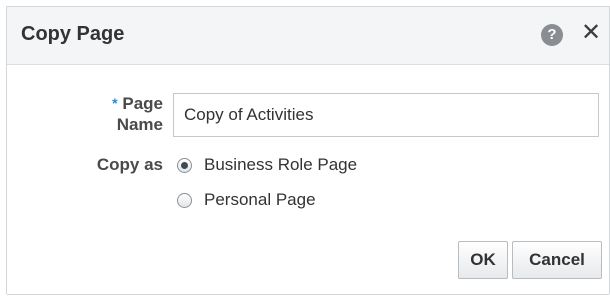  Describe the element at coordinates (115, 103) in the screenshot. I see `required-marker: *` at that location.